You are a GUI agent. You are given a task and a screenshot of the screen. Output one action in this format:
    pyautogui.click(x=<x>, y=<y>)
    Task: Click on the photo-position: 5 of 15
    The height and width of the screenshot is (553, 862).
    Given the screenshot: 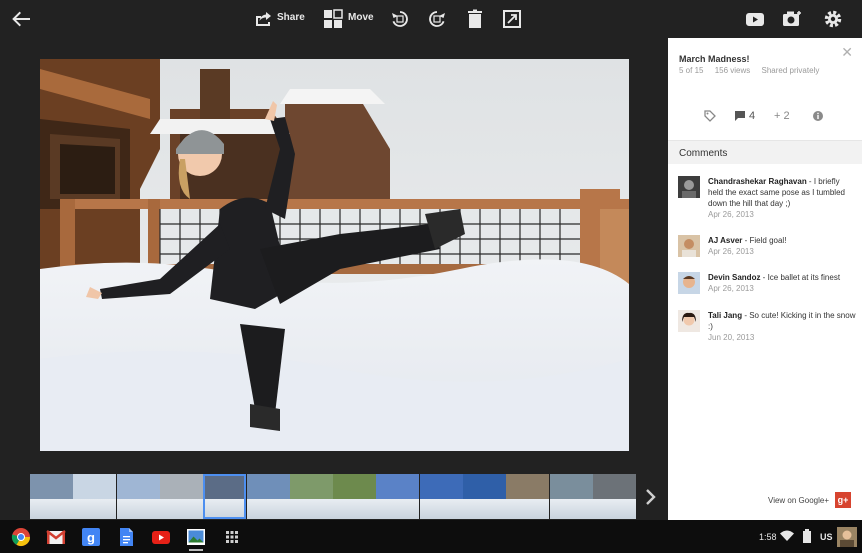 What is the action you would take?
    pyautogui.click(x=691, y=70)
    